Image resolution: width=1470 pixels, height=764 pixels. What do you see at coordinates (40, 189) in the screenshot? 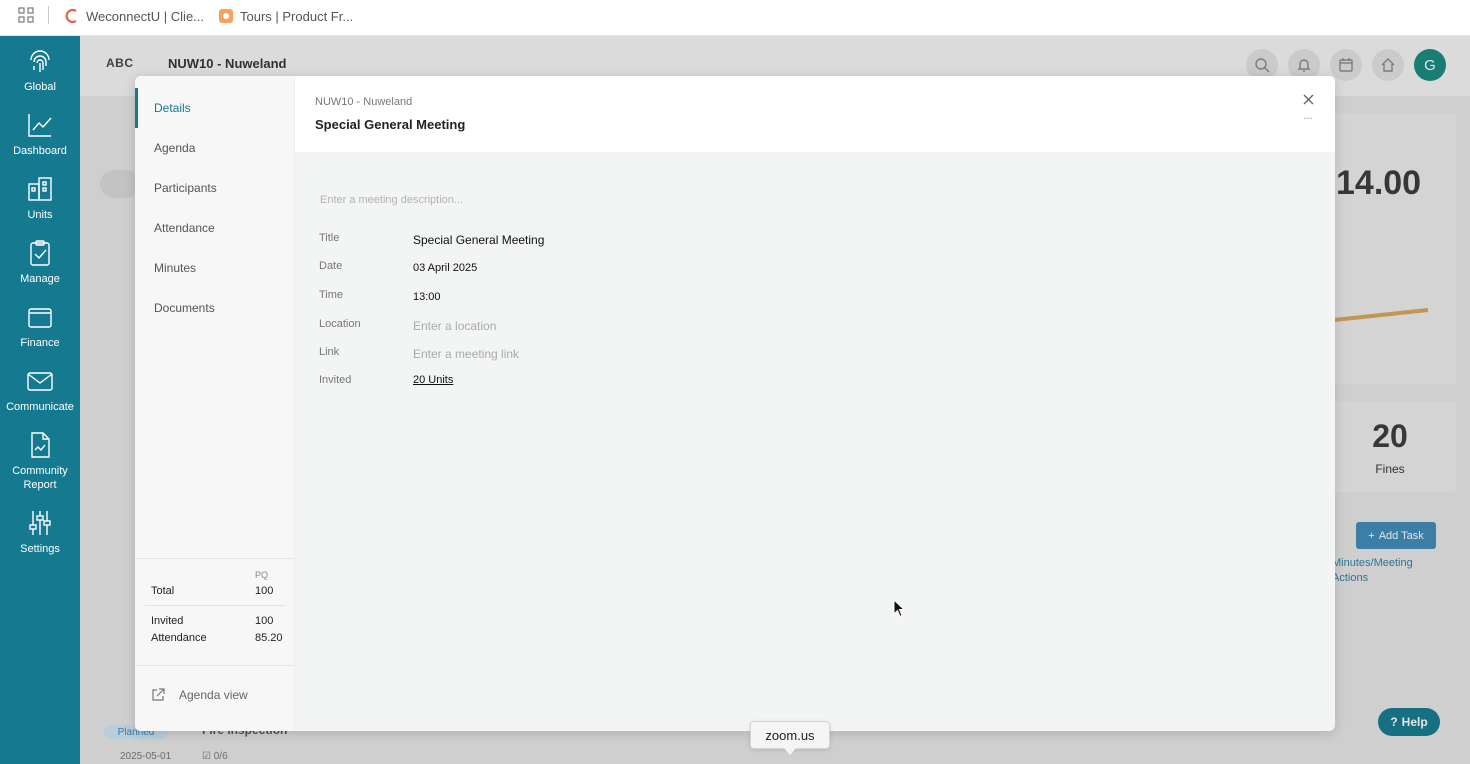
I see `building-icon` at bounding box center [40, 189].